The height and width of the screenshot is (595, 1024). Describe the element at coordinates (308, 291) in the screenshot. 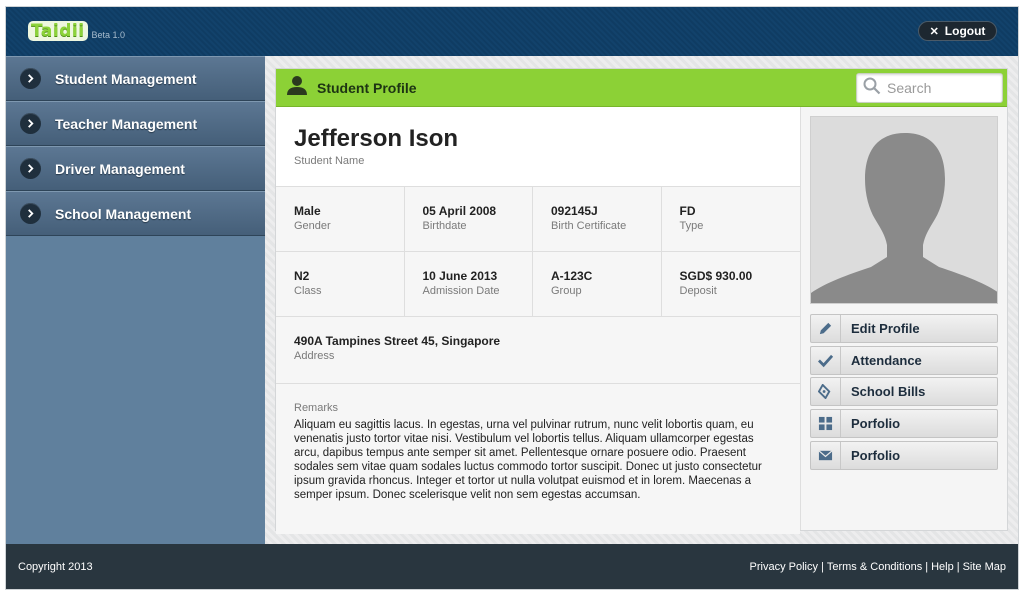

I see `field-label: Class` at that location.